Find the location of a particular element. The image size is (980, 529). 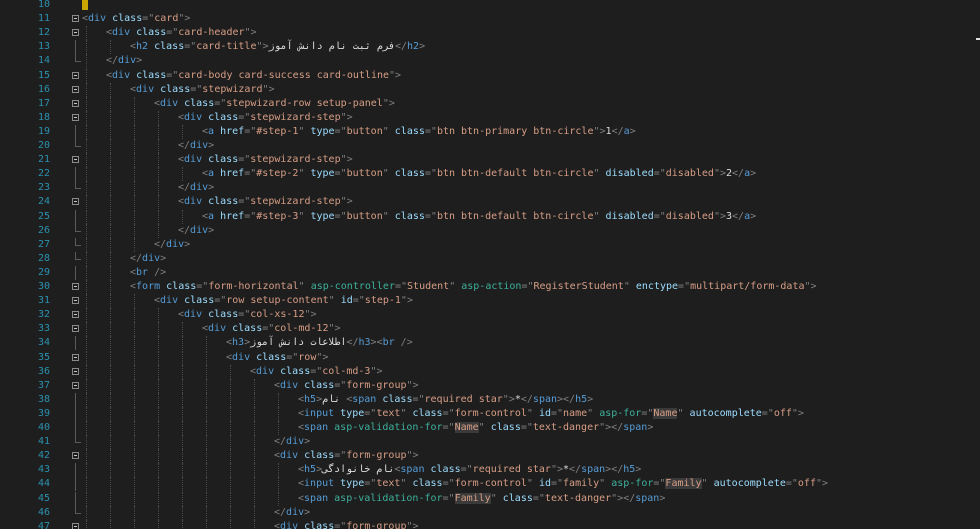

line-number: 14 is located at coordinates (43, 61).